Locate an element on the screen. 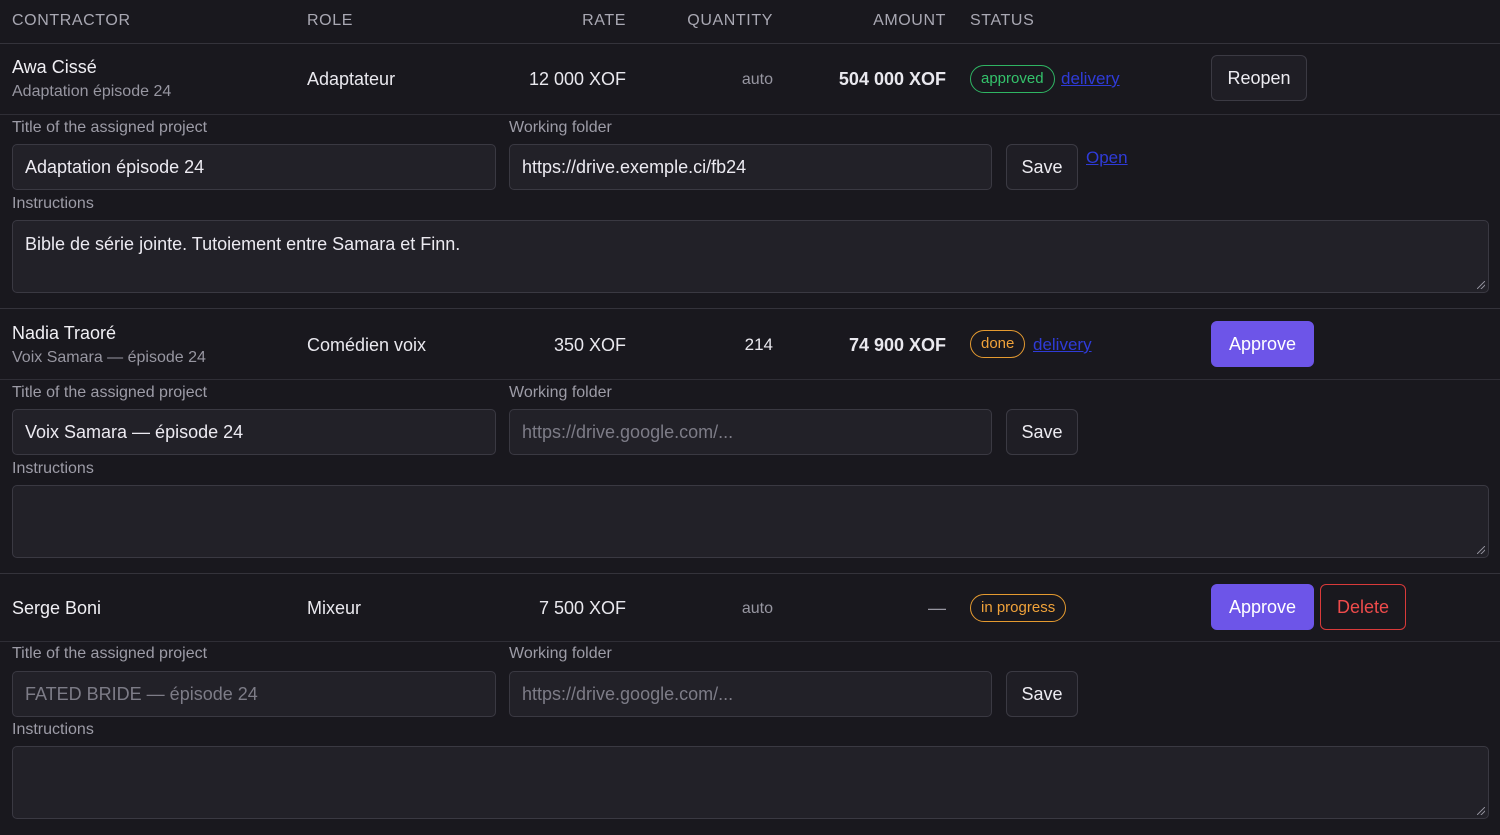 The height and width of the screenshot is (835, 1500). contractor-rate: 350 XOF is located at coordinates (589, 345).